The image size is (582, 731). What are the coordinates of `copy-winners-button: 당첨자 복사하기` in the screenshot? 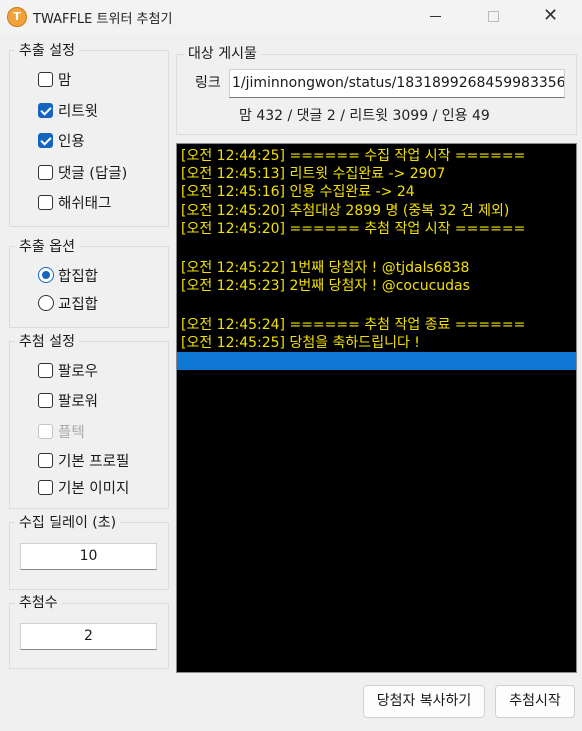 It's located at (424, 701).